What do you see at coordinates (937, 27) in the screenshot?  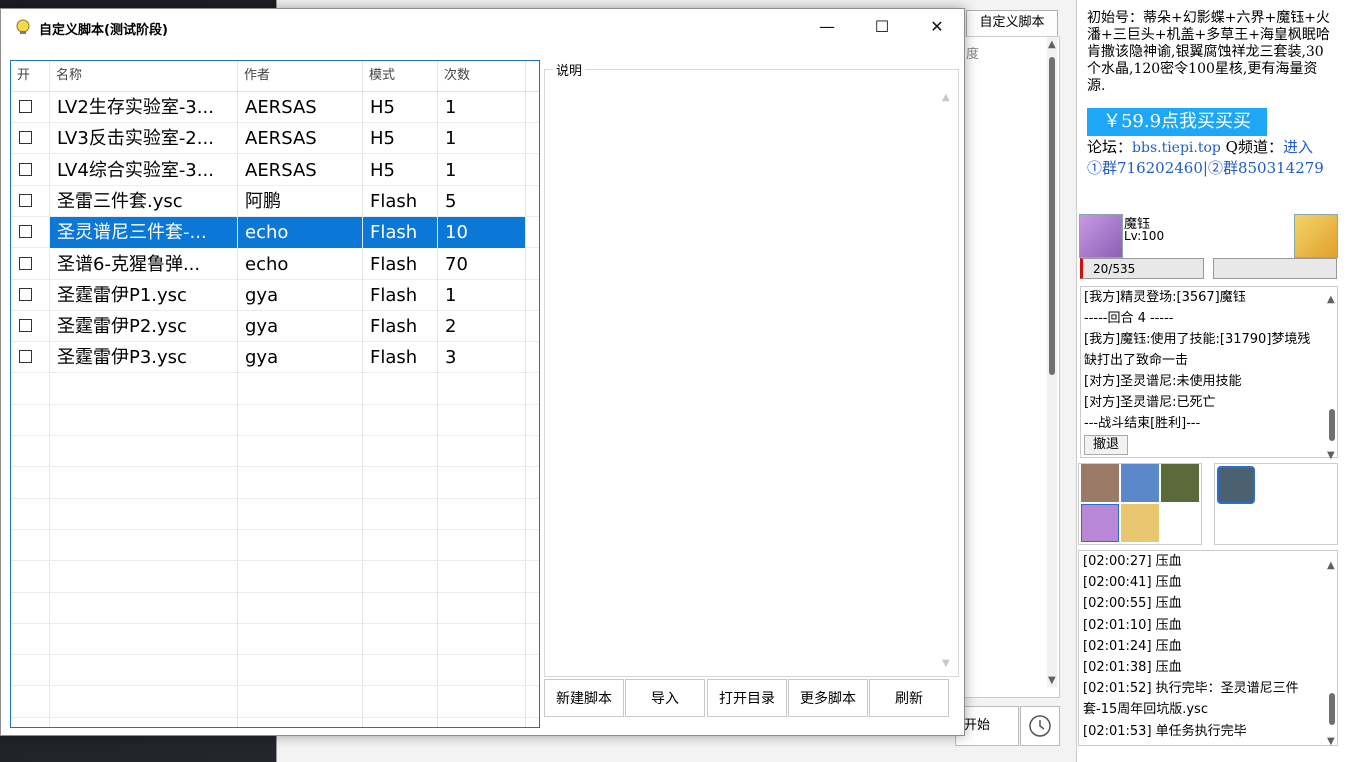 I see `close-button: ✕` at bounding box center [937, 27].